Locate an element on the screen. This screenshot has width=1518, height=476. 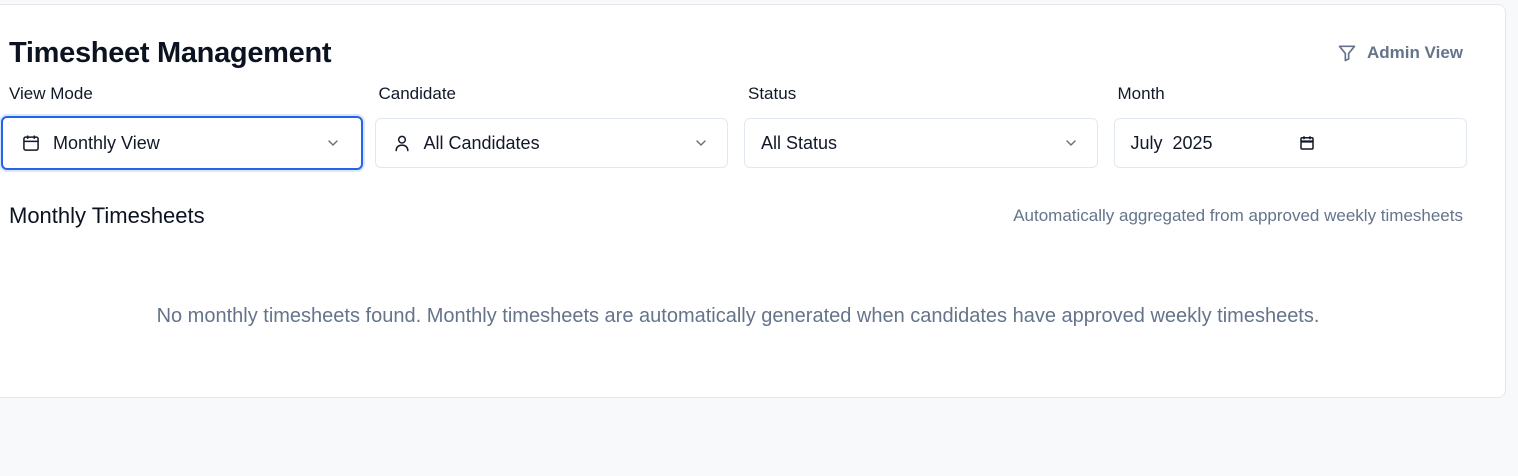
view-mode-filter: View Mode Monthly View is located at coordinates (182, 126).